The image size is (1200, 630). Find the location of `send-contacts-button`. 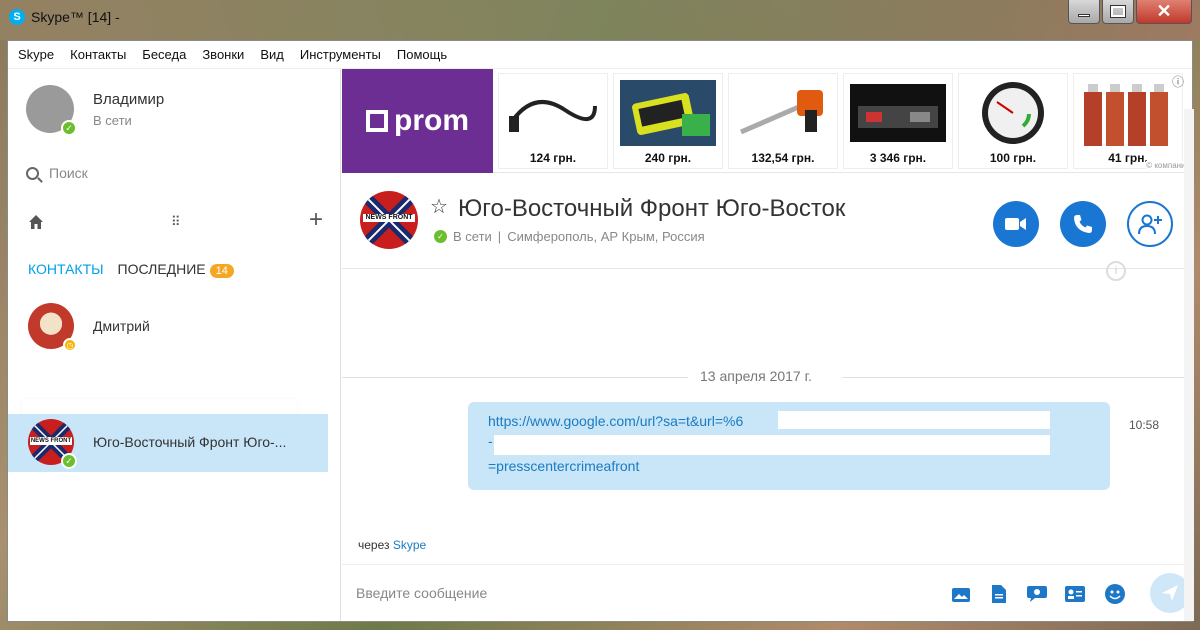

send-contacts-button is located at coordinates (1075, 594).